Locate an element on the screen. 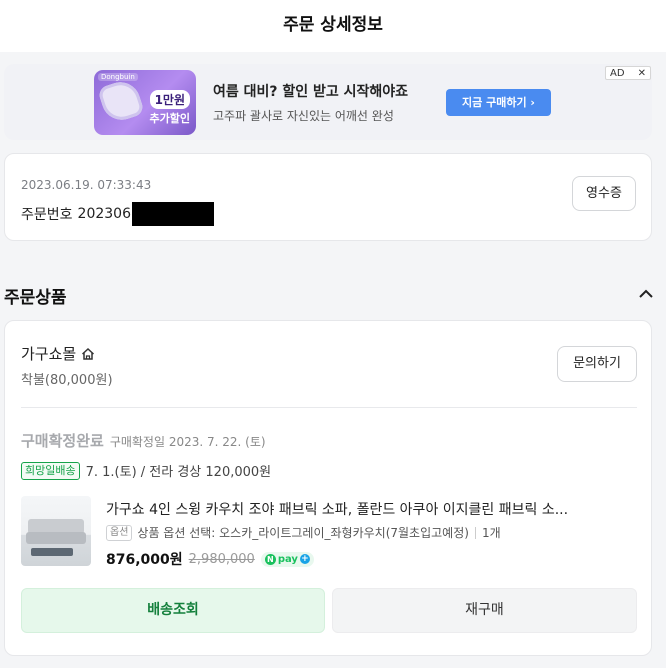  option-separator is located at coordinates (475, 532).